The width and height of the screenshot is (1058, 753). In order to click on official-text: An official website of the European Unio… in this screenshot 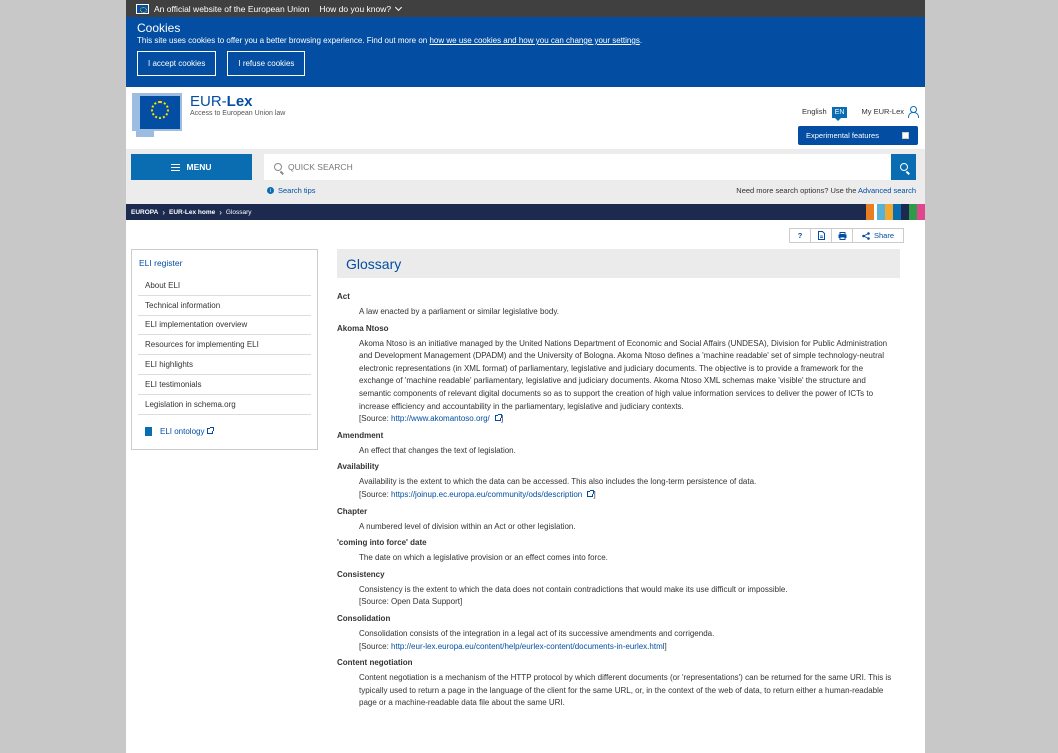, I will do `click(232, 8)`.